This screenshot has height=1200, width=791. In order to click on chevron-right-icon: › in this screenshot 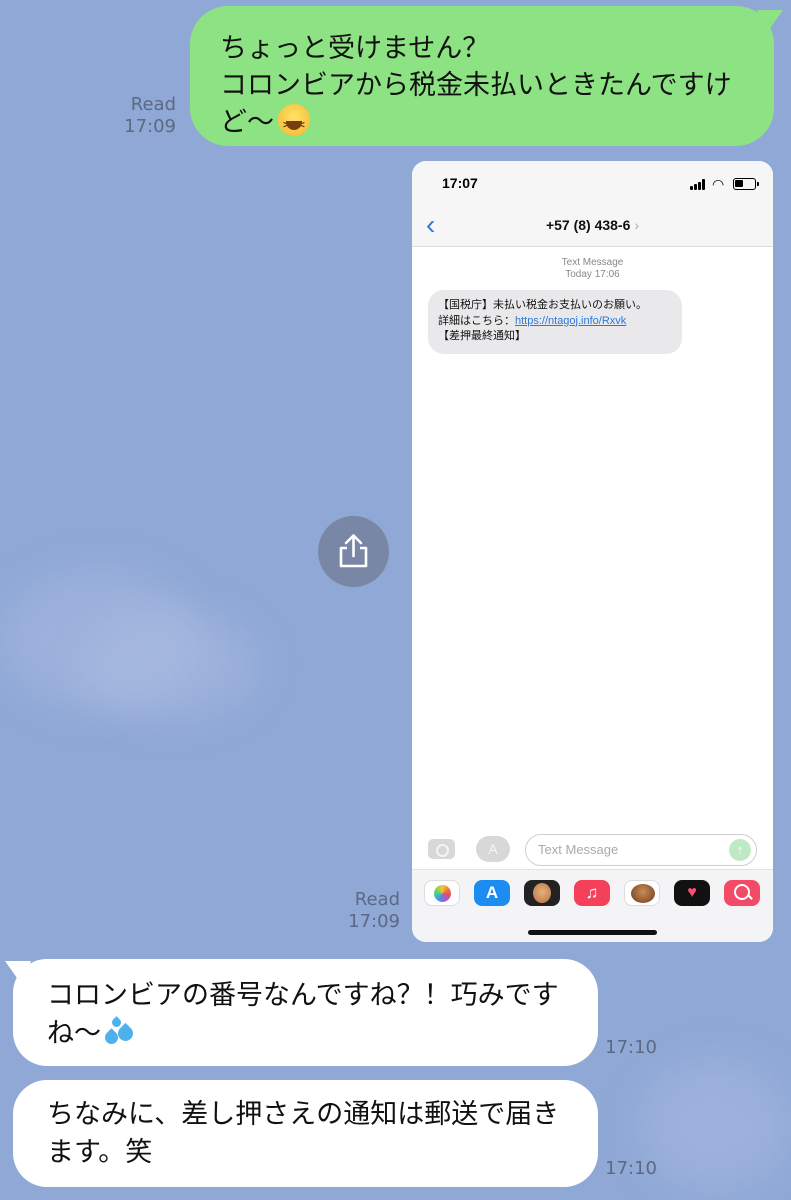, I will do `click(637, 225)`.